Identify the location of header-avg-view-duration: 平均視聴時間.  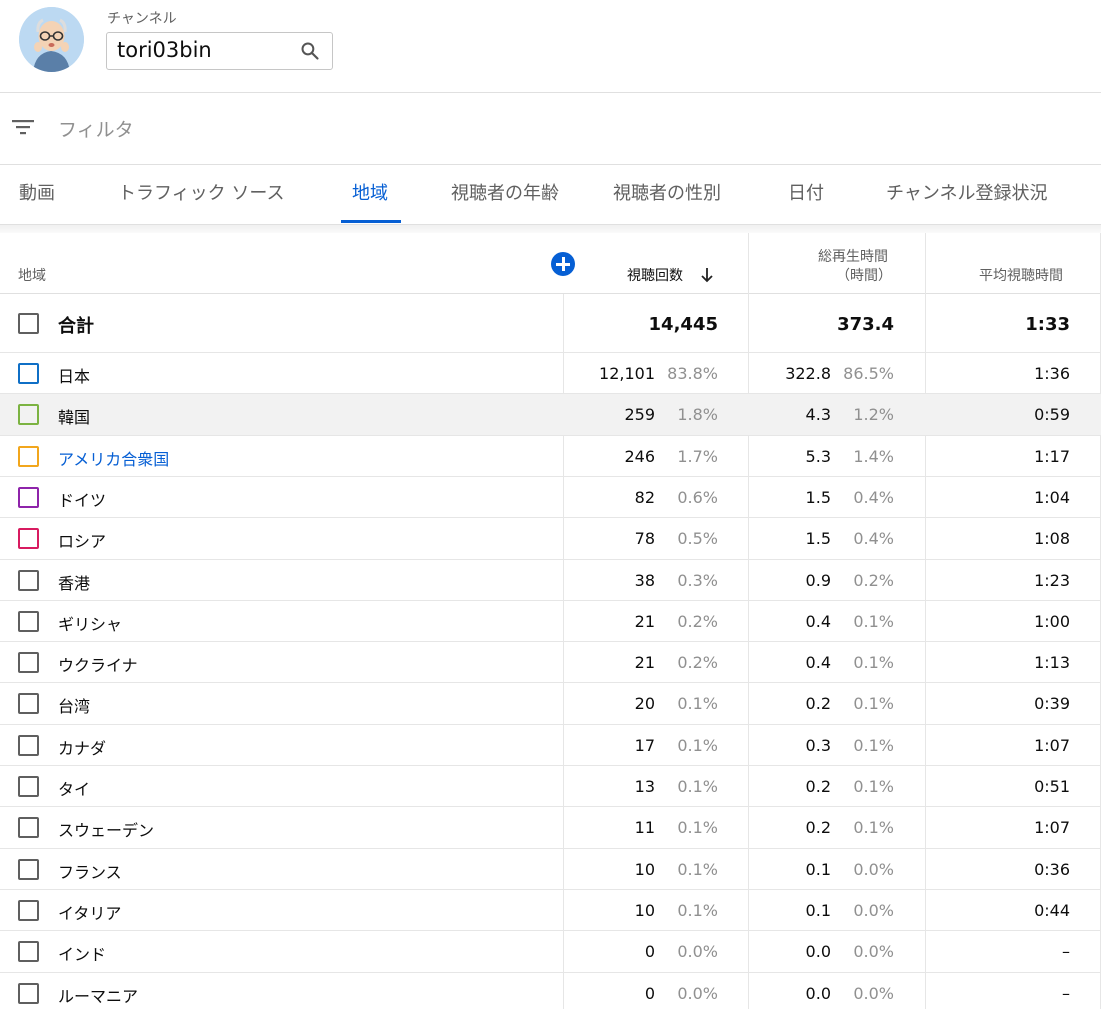
(1021, 275).